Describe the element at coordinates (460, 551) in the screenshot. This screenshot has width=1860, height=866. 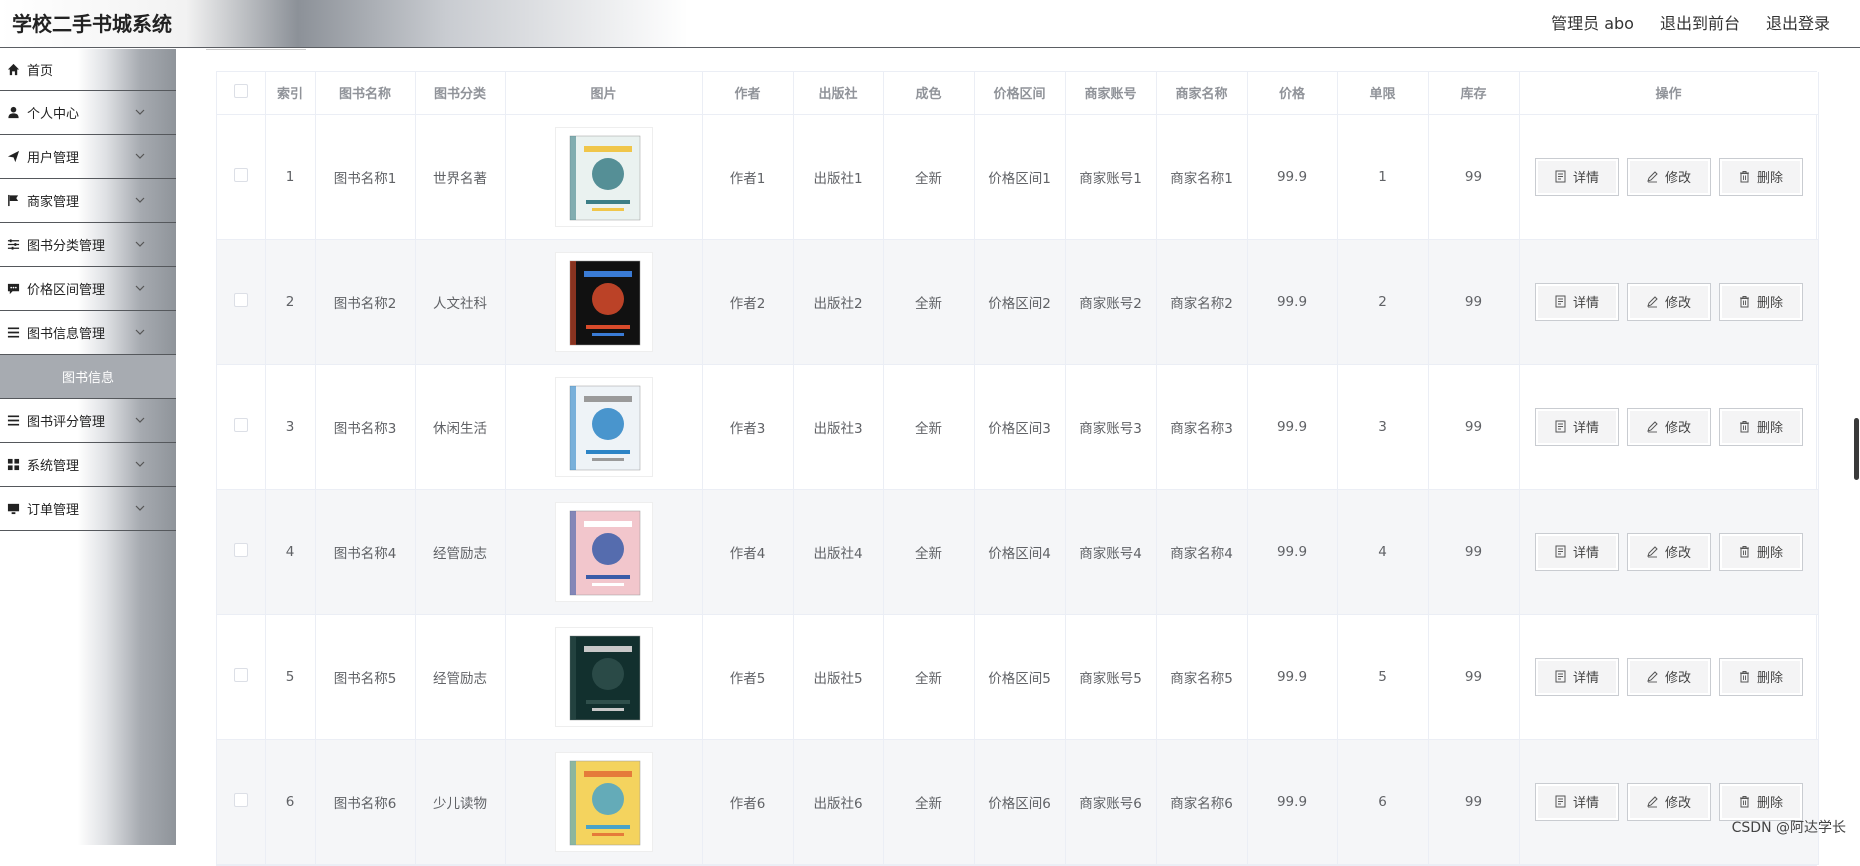
I see `cell-category: 经管励志` at that location.